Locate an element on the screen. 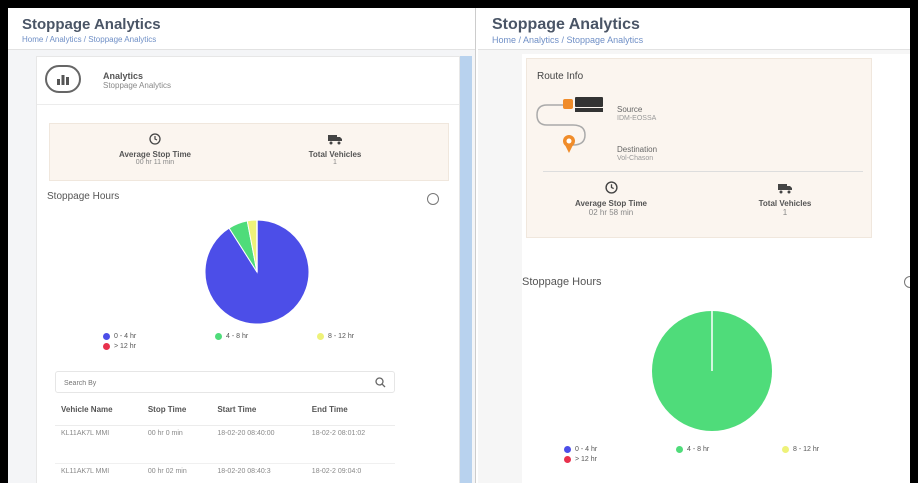 The height and width of the screenshot is (483, 918). table-cell: 00 hr 0 min is located at coordinates (176, 444).